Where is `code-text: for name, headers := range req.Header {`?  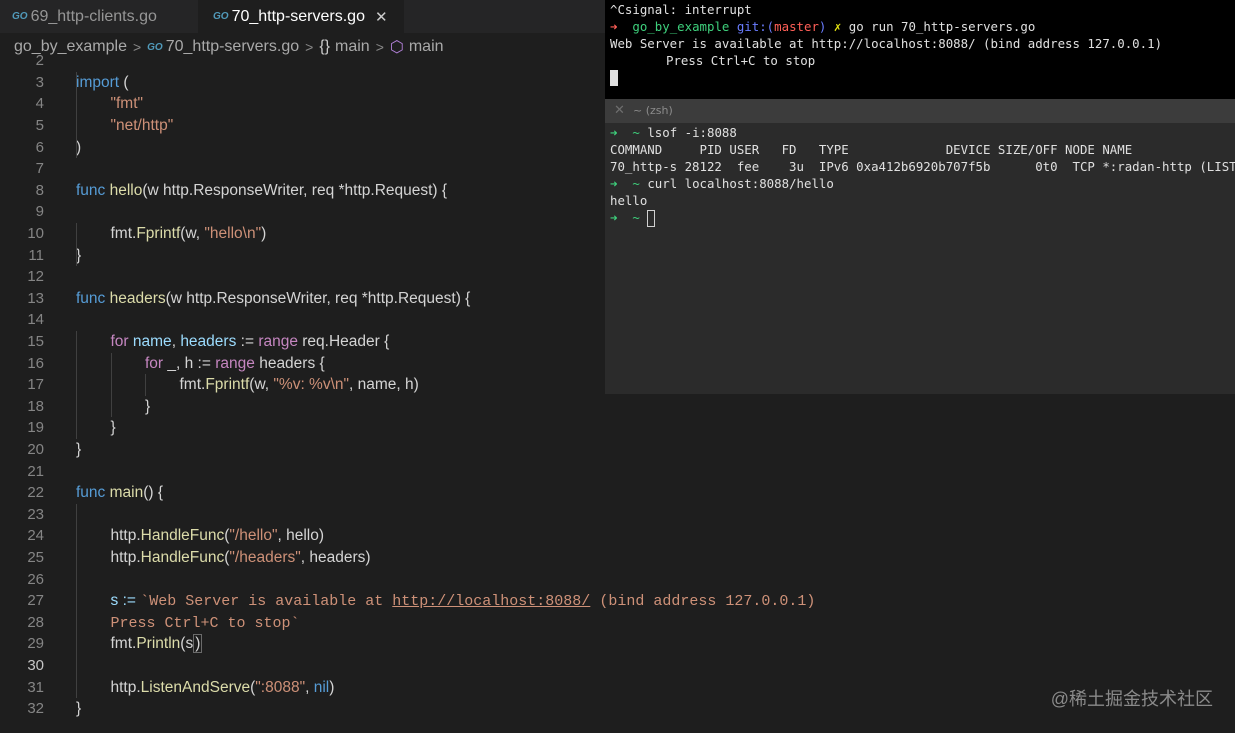
code-text: for name, headers := range req.Header { is located at coordinates (250, 341).